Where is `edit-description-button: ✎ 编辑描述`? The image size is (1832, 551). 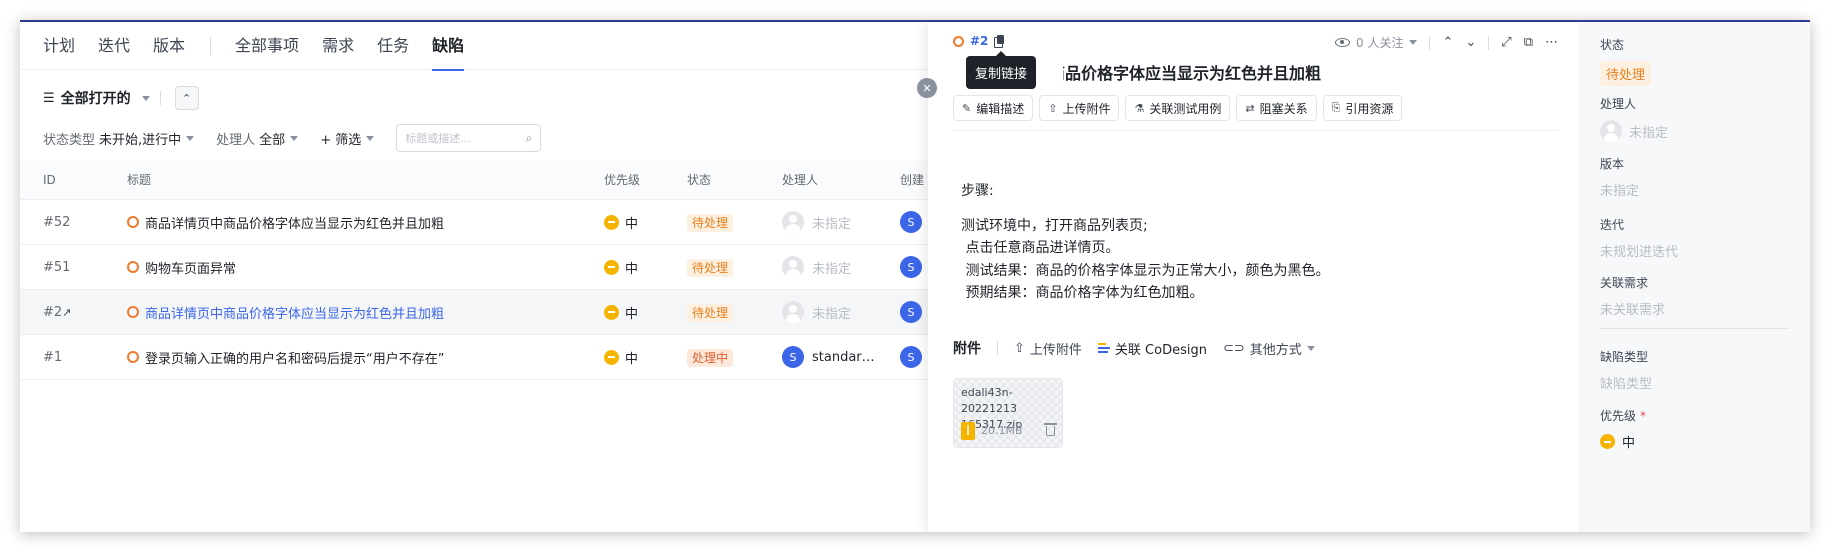 edit-description-button: ✎ 编辑描述 is located at coordinates (993, 108).